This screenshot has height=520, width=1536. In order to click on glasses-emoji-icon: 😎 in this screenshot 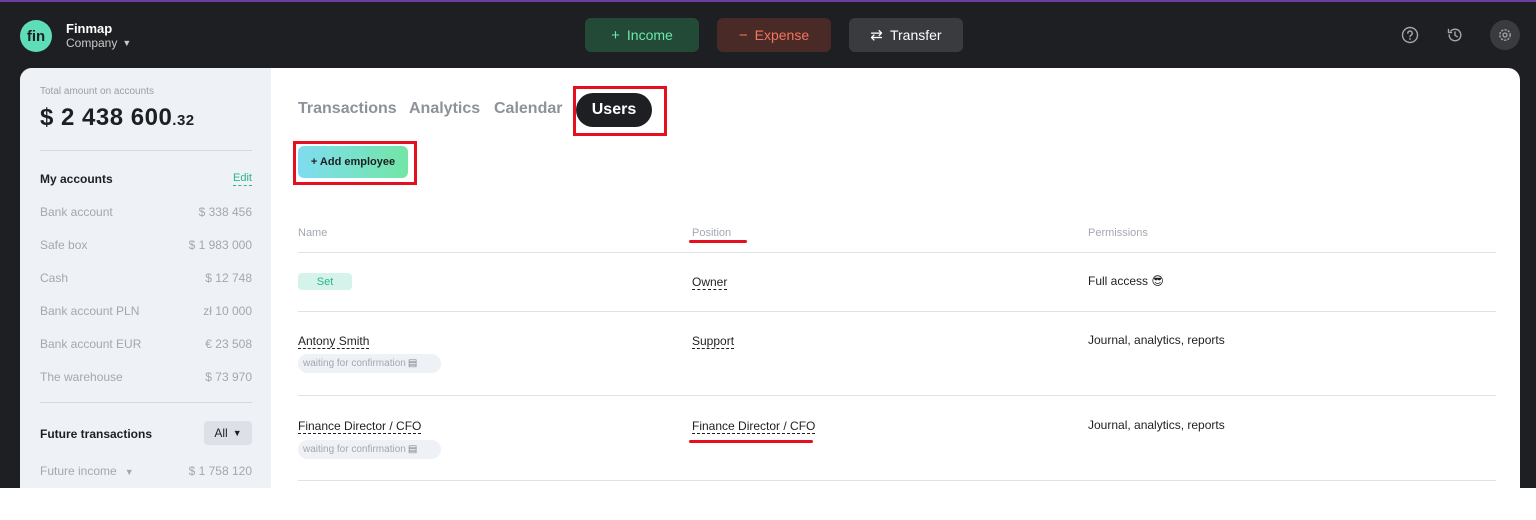, I will do `click(1157, 281)`.